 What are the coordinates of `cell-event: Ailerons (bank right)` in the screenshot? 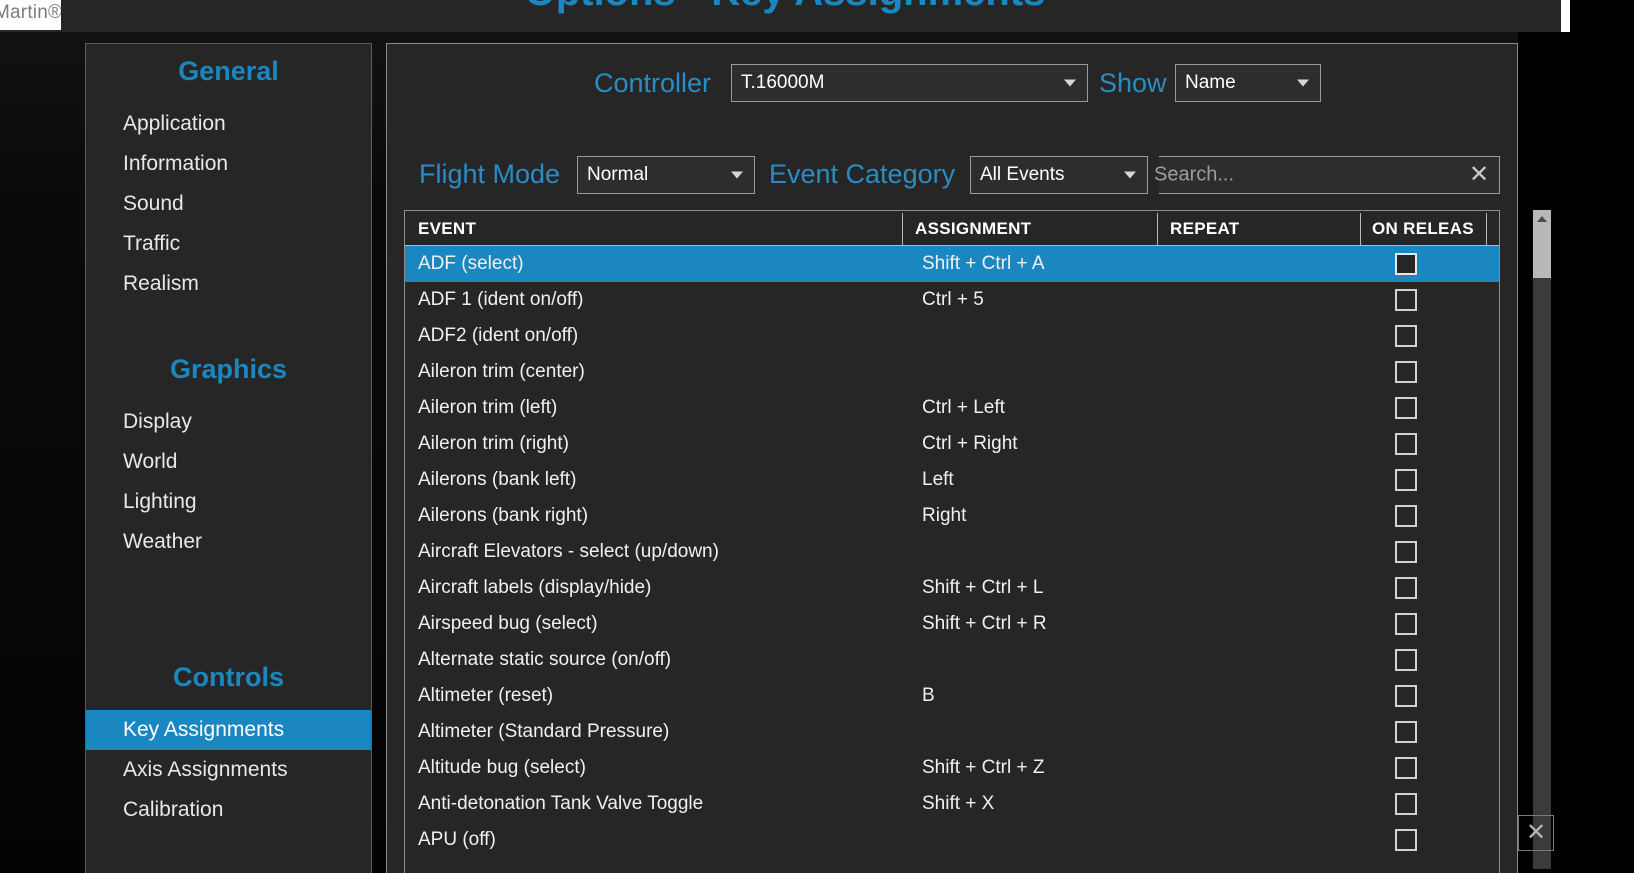 It's located at (503, 515).